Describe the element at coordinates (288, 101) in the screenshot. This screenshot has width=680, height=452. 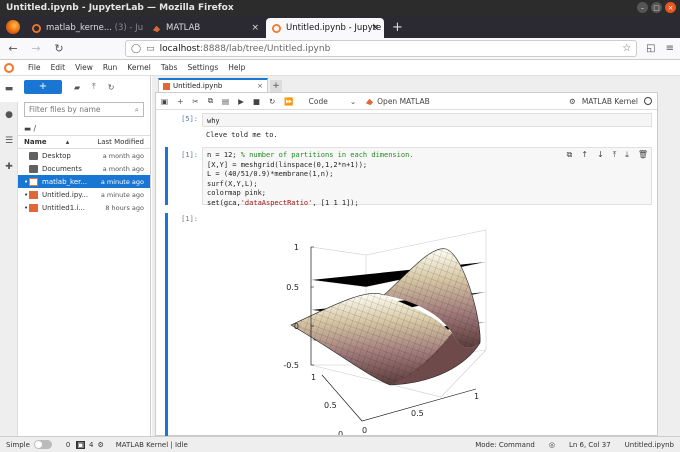
I see `fast-forward-icon: ⏩` at that location.